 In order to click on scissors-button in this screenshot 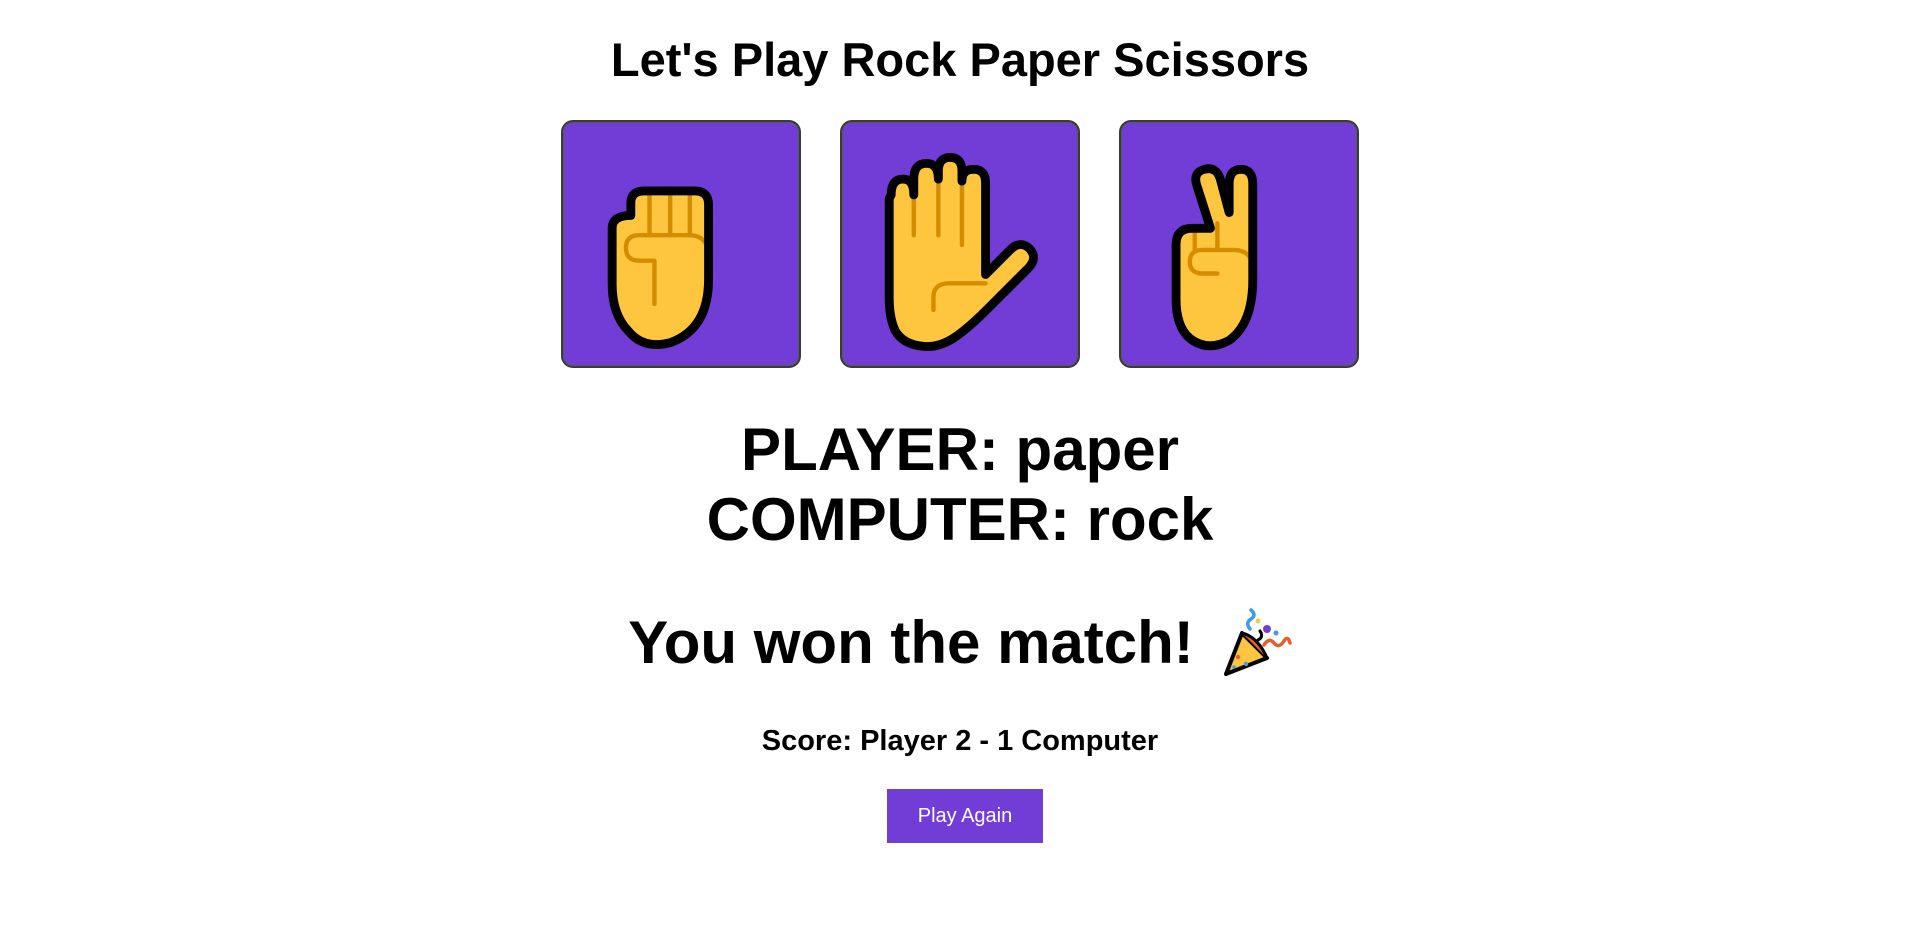, I will do `click(1239, 244)`.